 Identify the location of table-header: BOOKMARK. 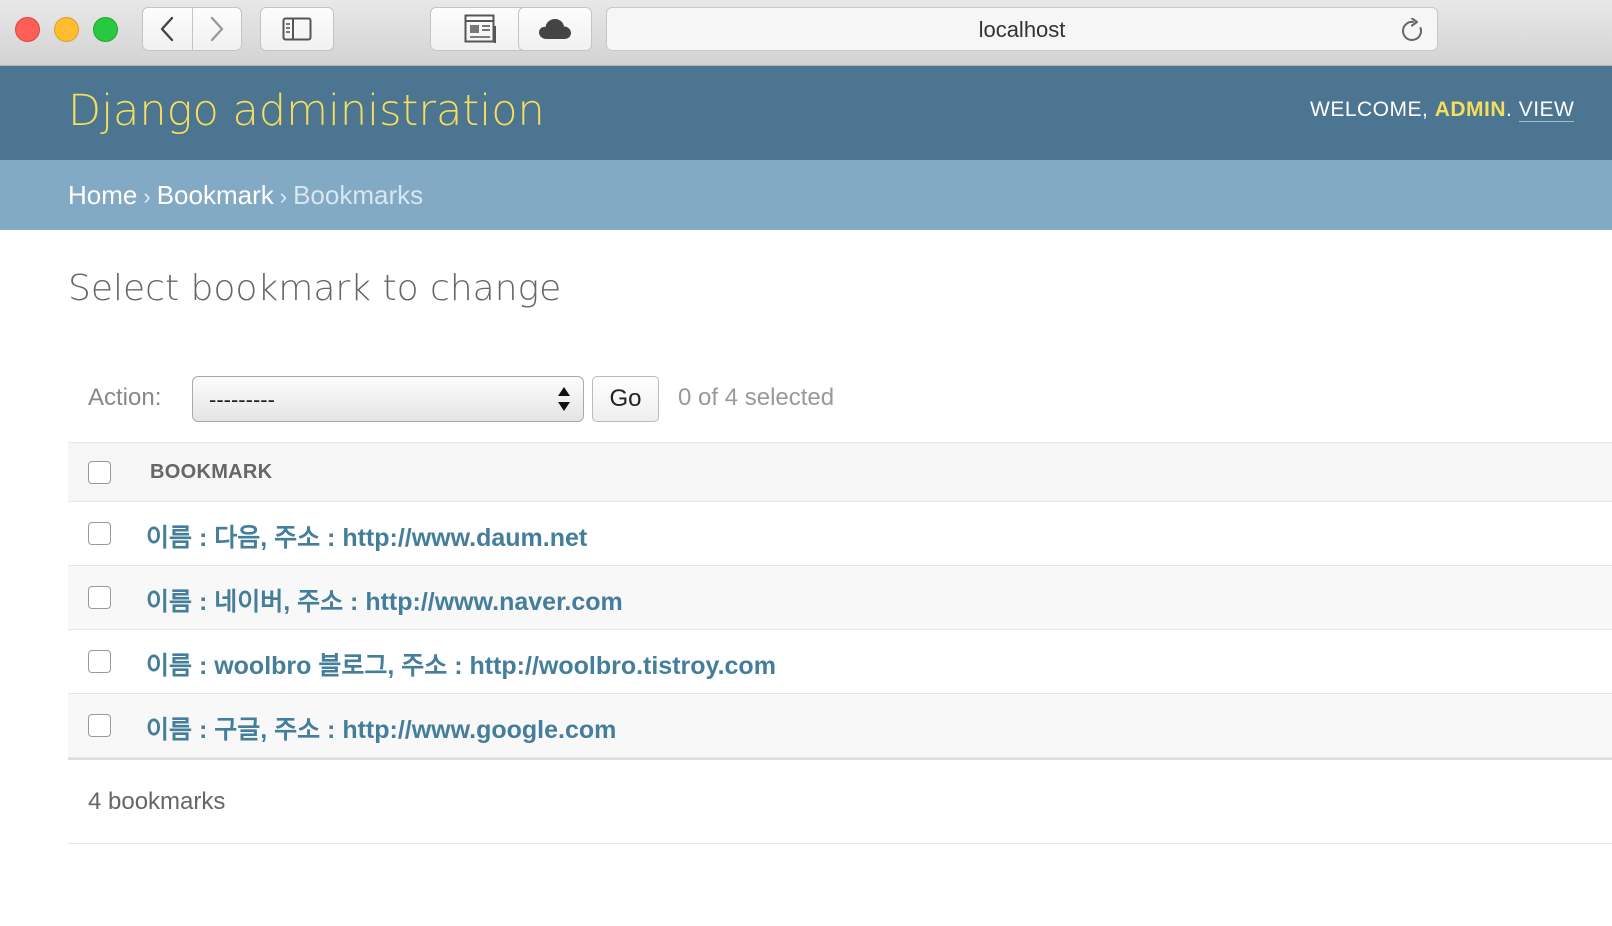
(840, 472).